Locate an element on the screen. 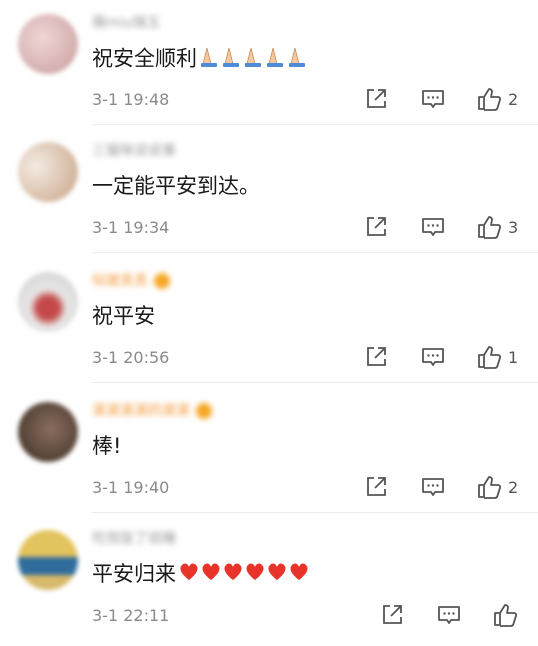 This screenshot has width=538, height=646. comment-time: 3-1 22:11 is located at coordinates (131, 615).